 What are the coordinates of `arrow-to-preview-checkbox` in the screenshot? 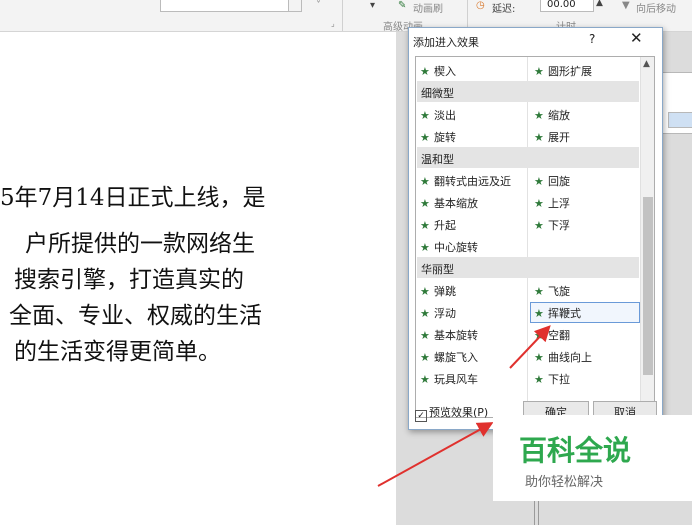 It's located at (435, 454).